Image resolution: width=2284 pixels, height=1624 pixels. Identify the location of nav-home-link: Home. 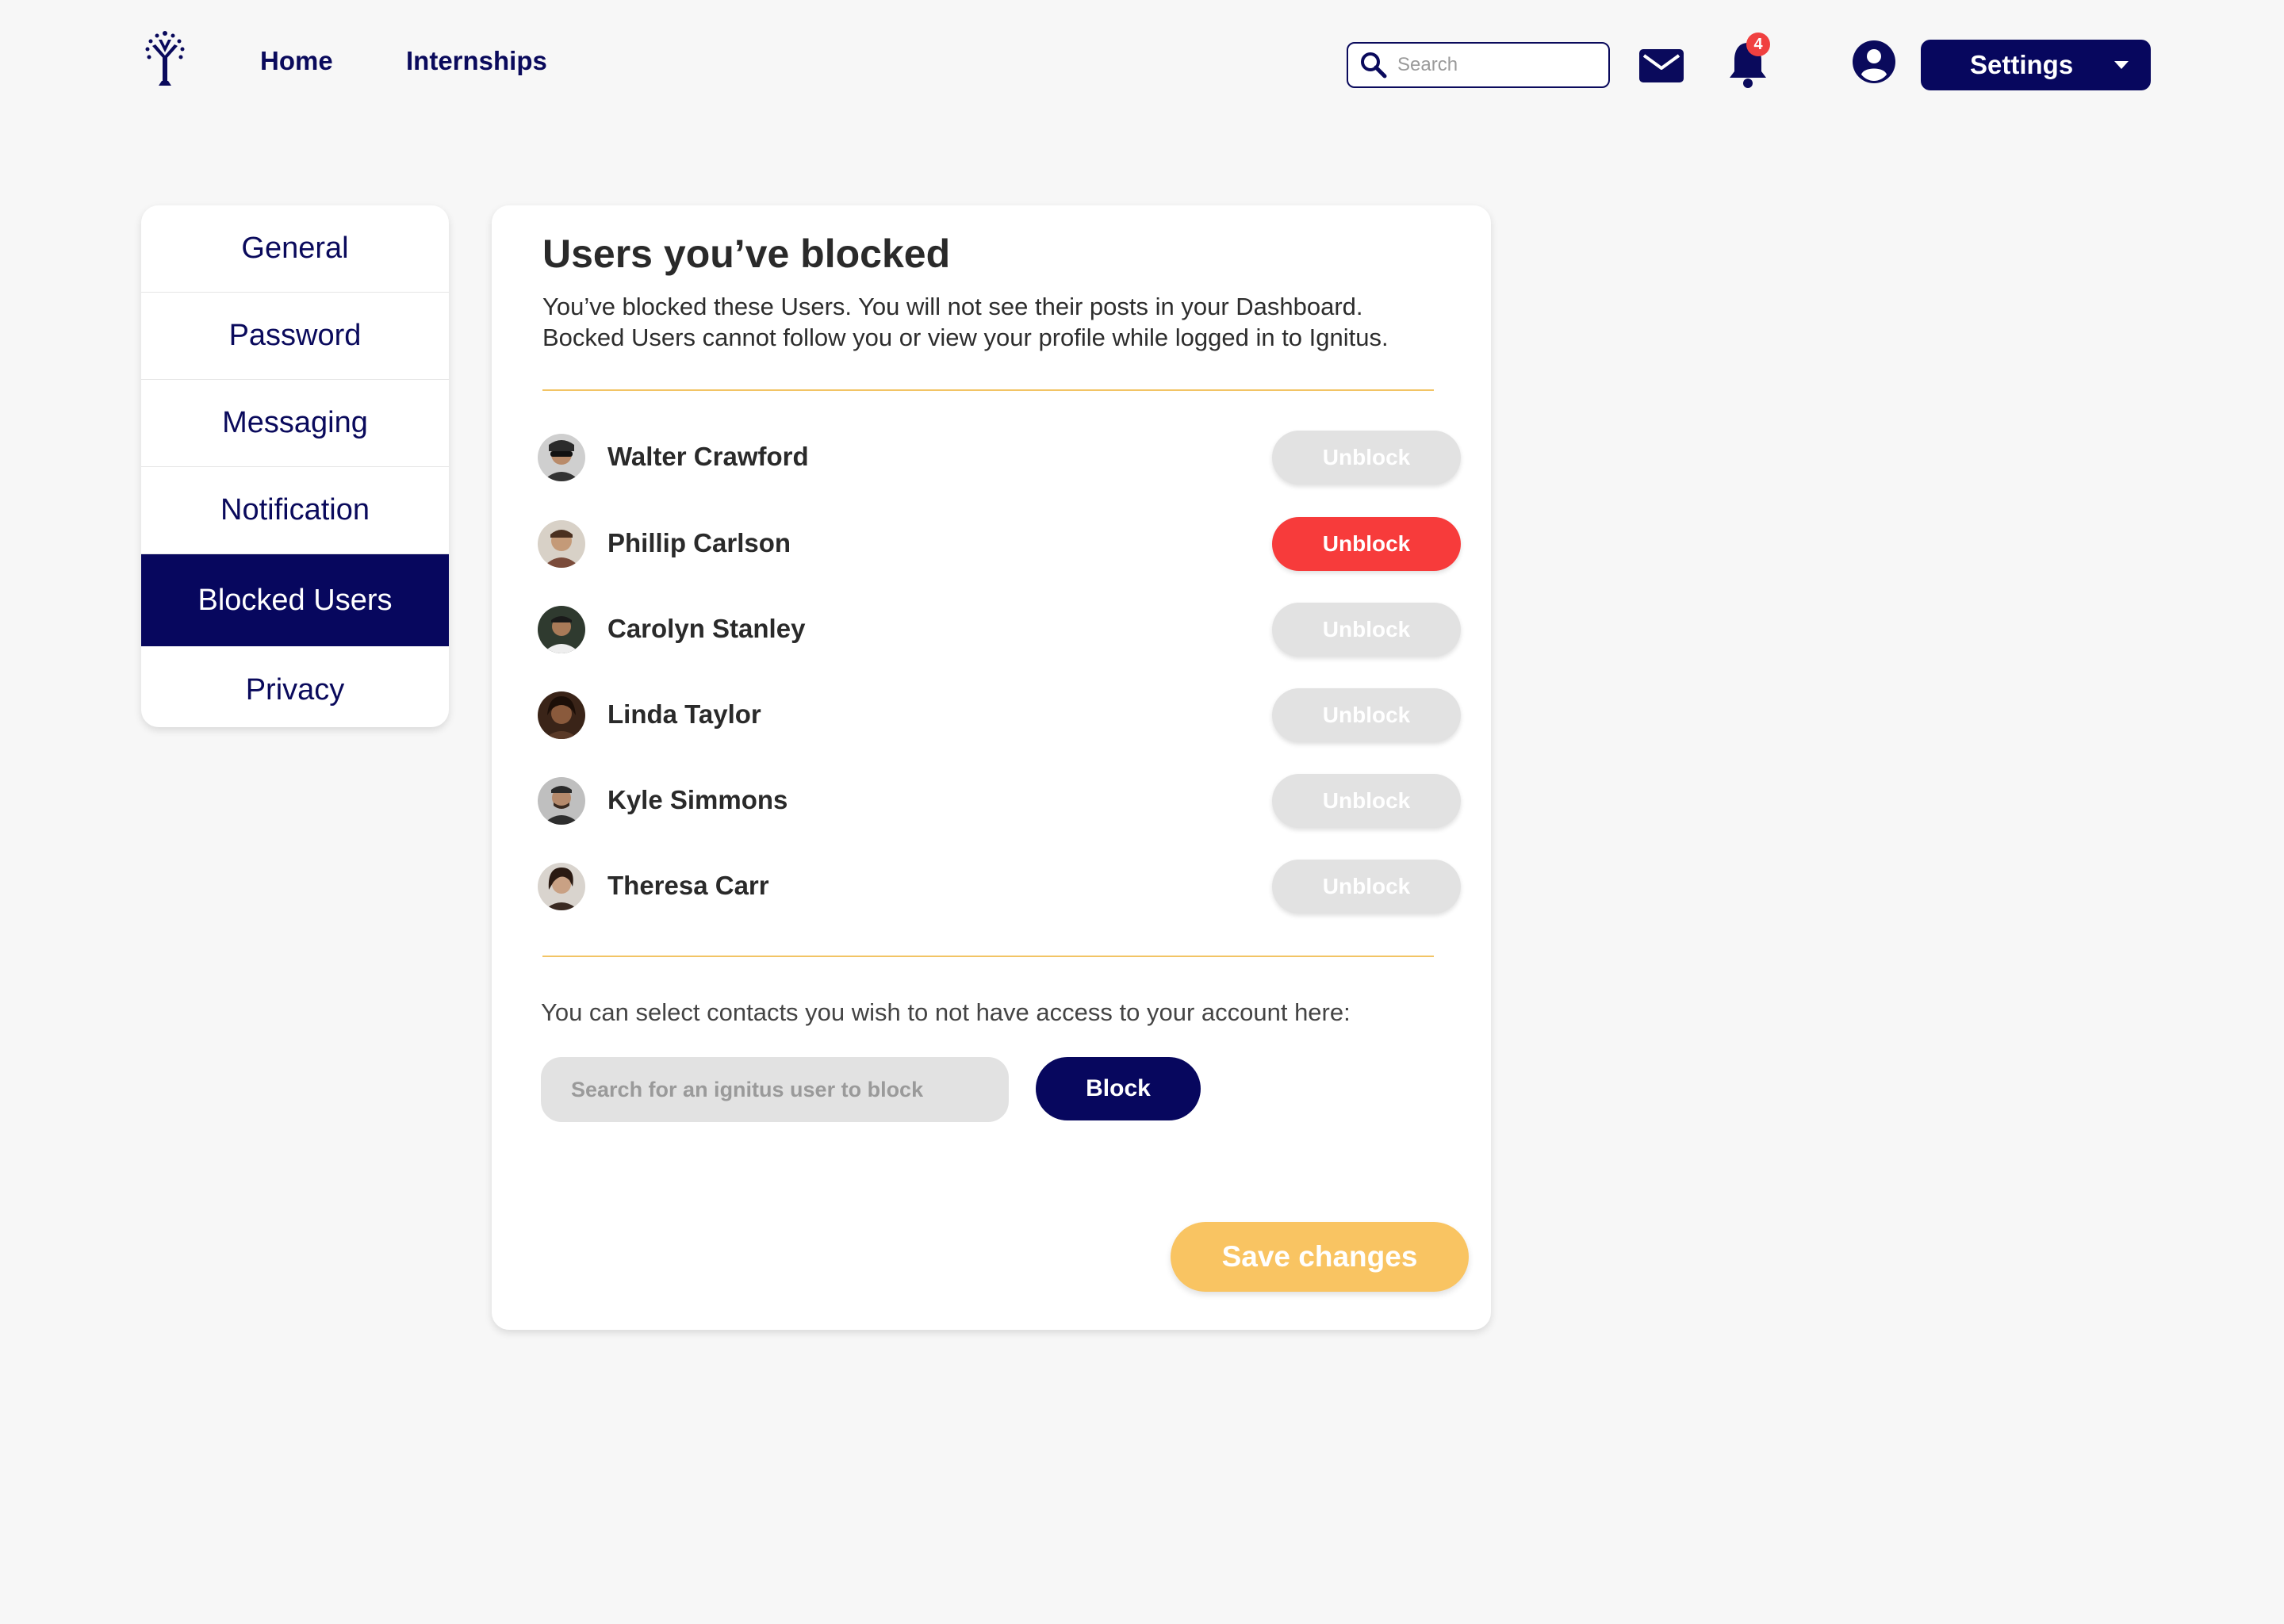
(296, 61).